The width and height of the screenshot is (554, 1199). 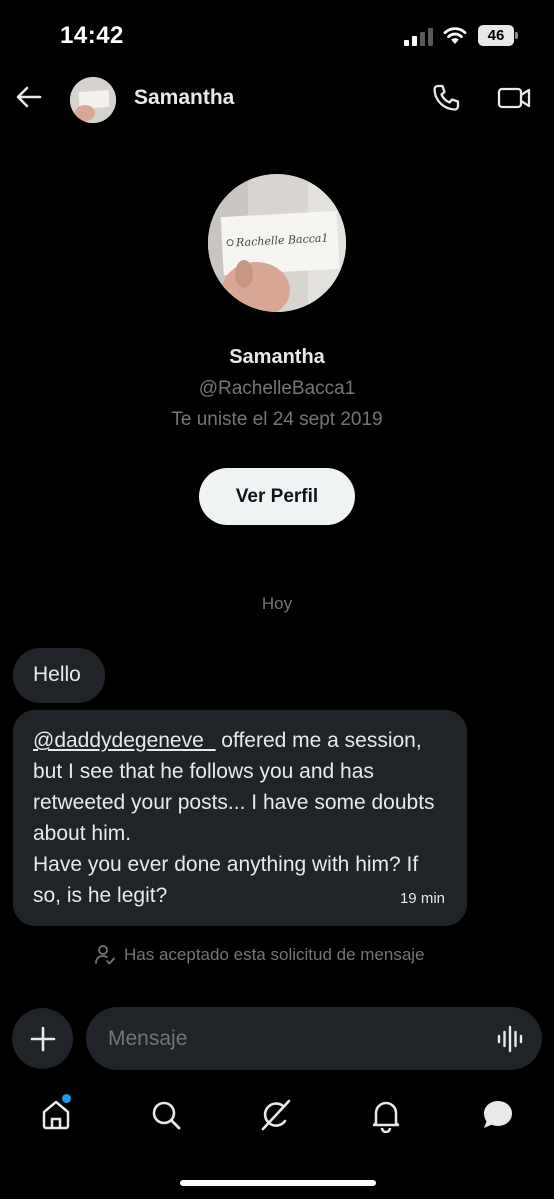 I want to click on view-profile-button: Ver Perfil, so click(x=277, y=496).